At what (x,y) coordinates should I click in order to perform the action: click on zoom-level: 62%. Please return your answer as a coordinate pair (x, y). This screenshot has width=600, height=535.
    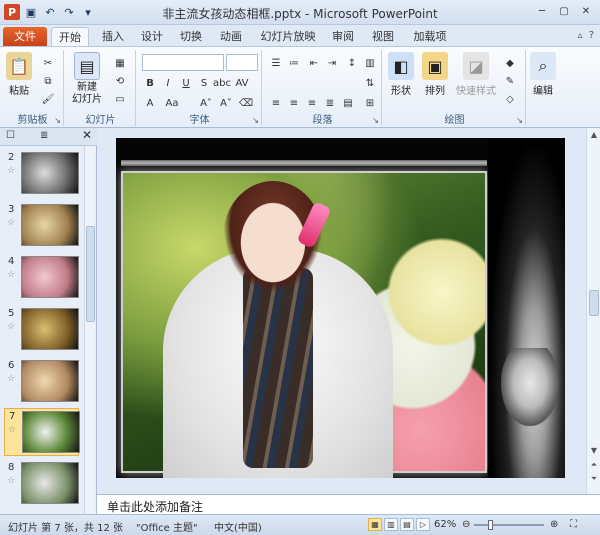
    Looking at the image, I should click on (445, 524).